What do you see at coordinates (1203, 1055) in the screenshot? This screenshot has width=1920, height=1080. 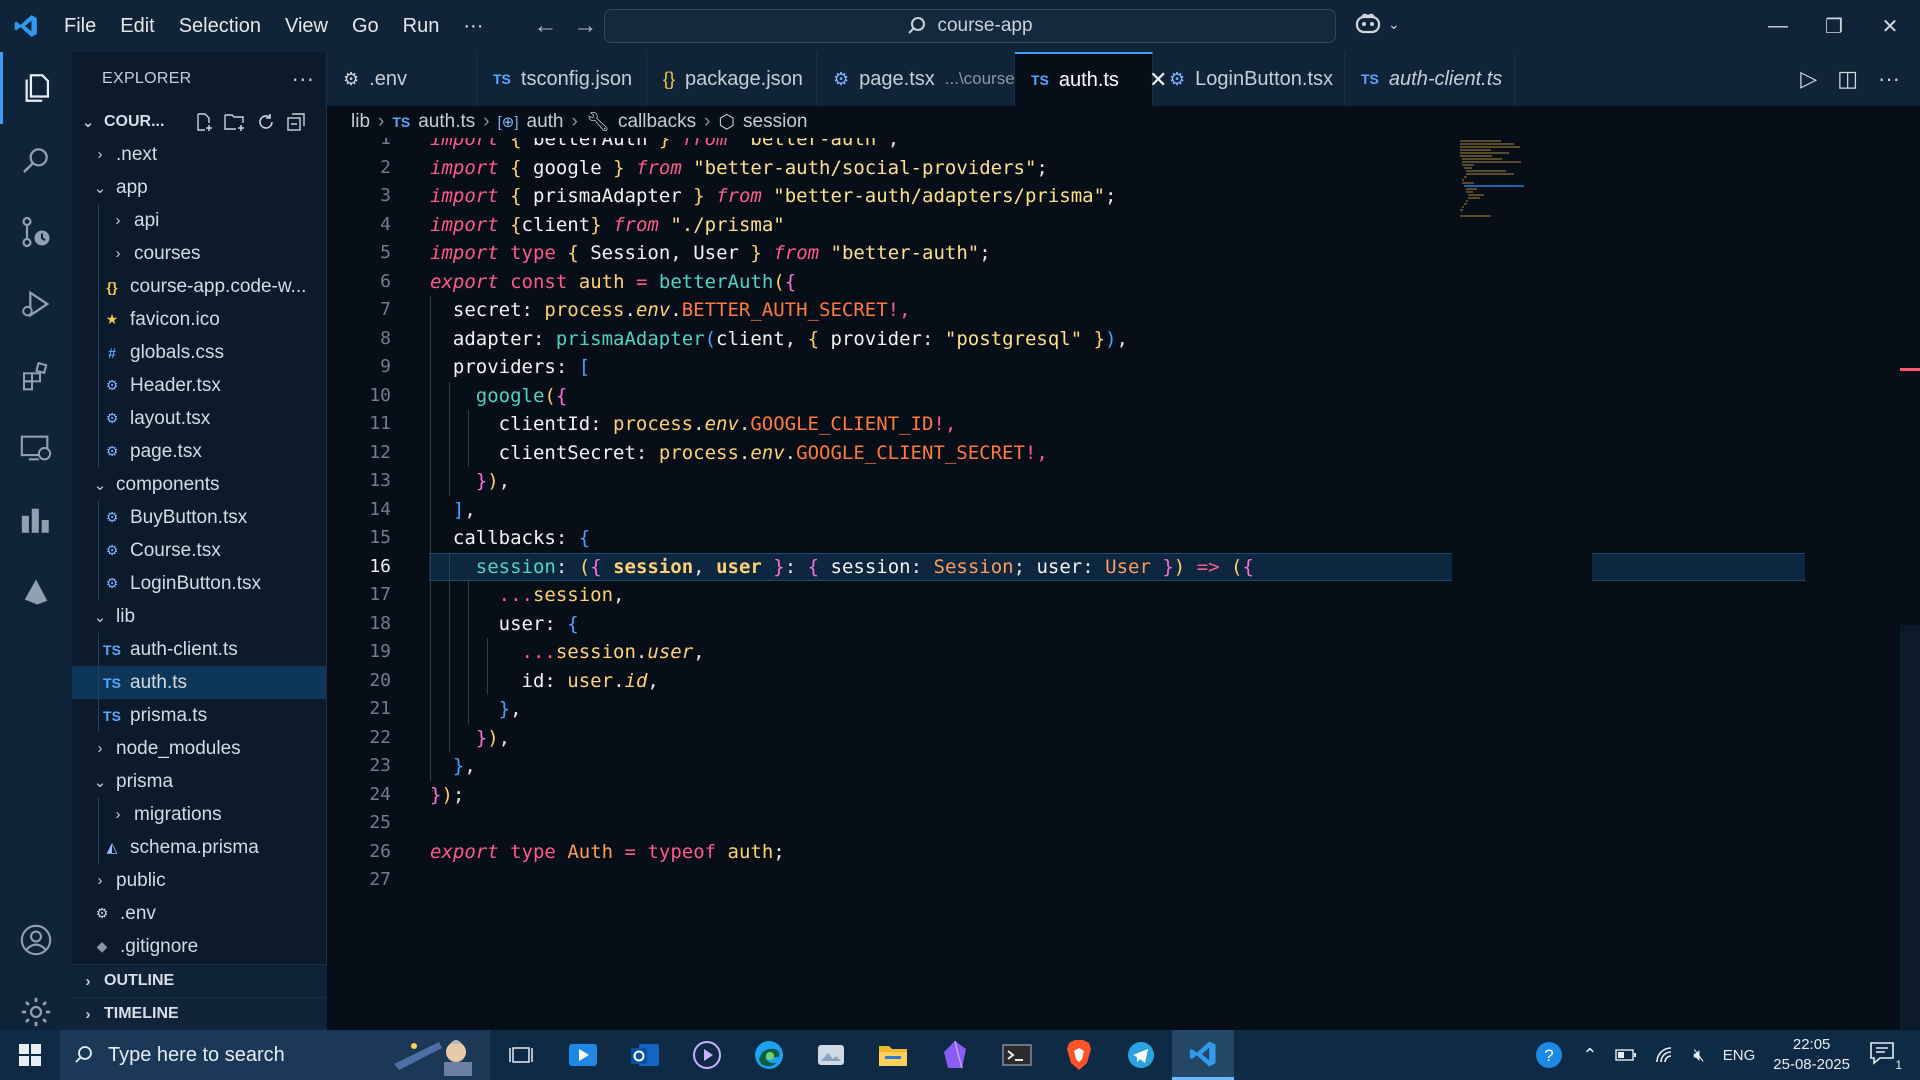 I see `vscode-taskbar-icon` at bounding box center [1203, 1055].